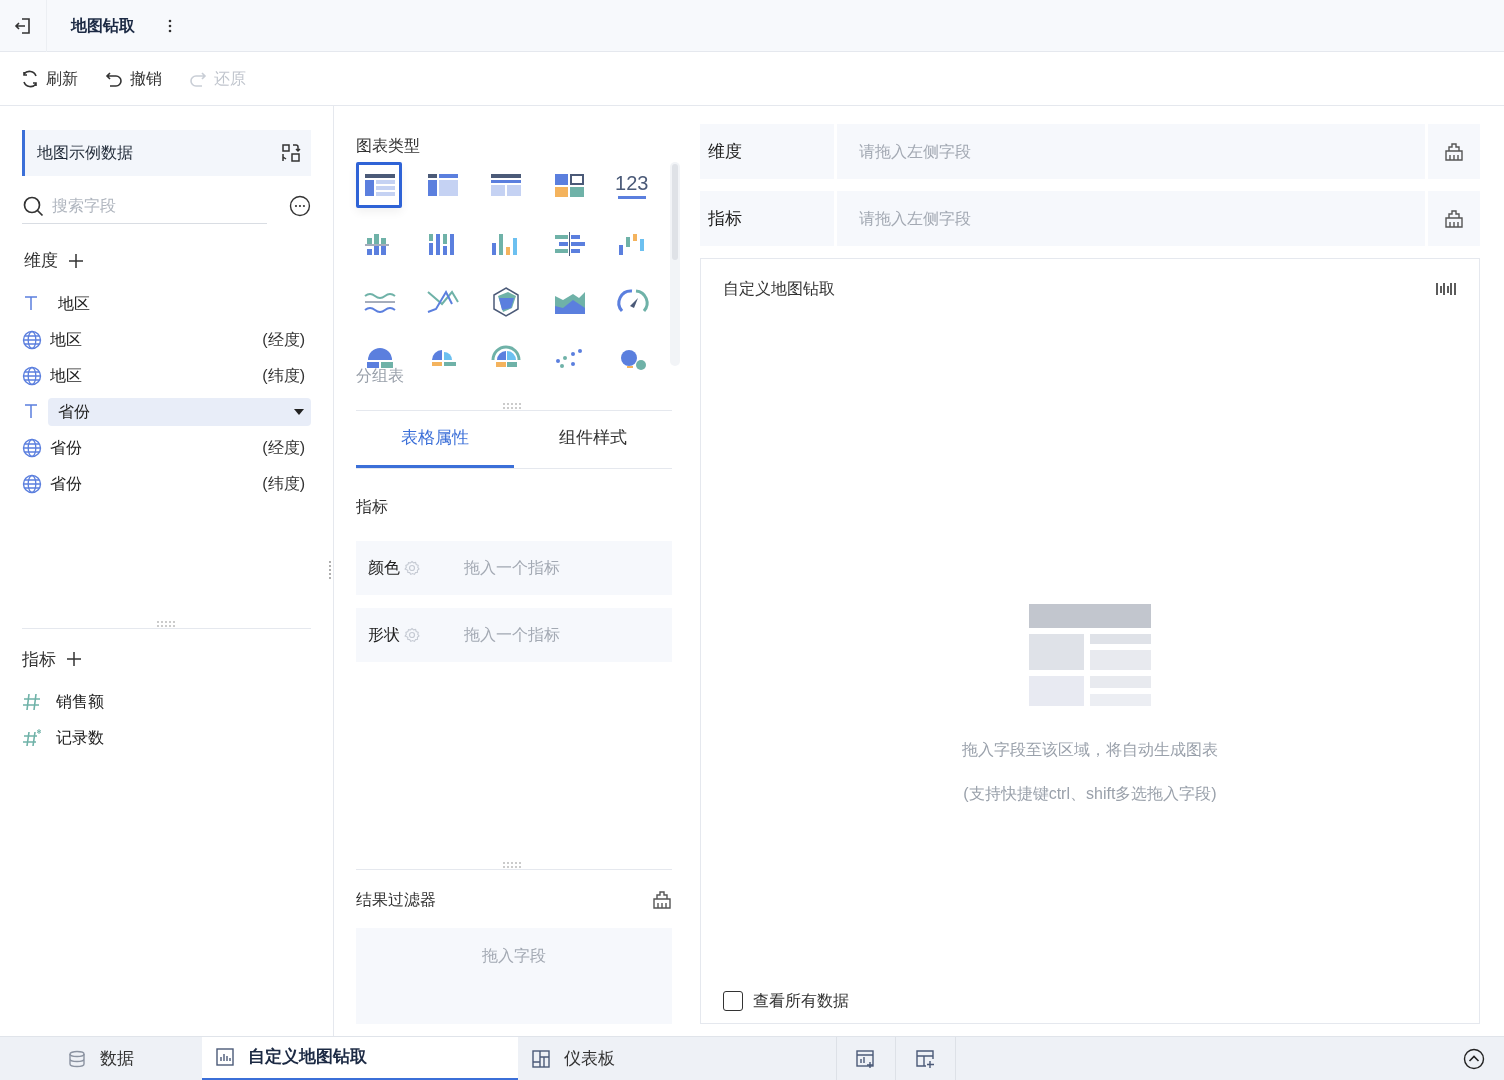 The image size is (1504, 1080). I want to click on refresh-icon, so click(30, 78).